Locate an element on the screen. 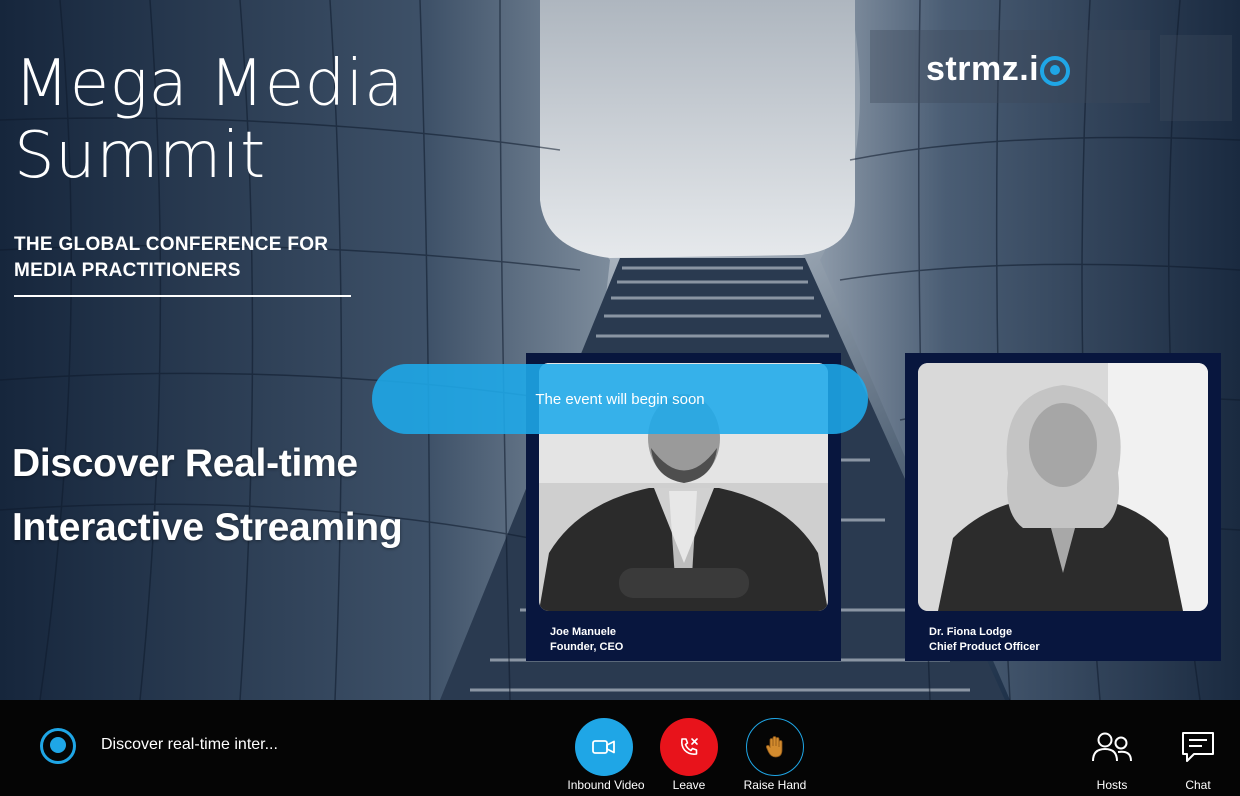 Image resolution: width=1240 pixels, height=796 pixels. hosts-button is located at coordinates (1112, 747).